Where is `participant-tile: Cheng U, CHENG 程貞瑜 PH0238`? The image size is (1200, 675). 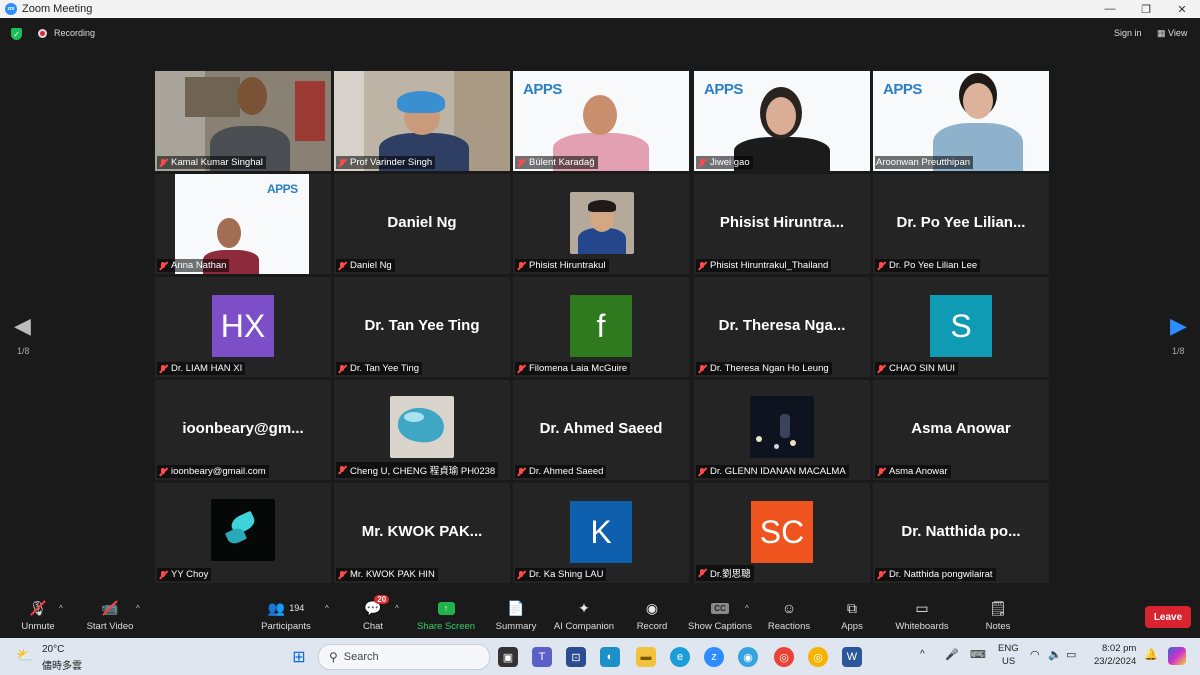 participant-tile: Cheng U, CHENG 程貞瑜 PH0238 is located at coordinates (422, 430).